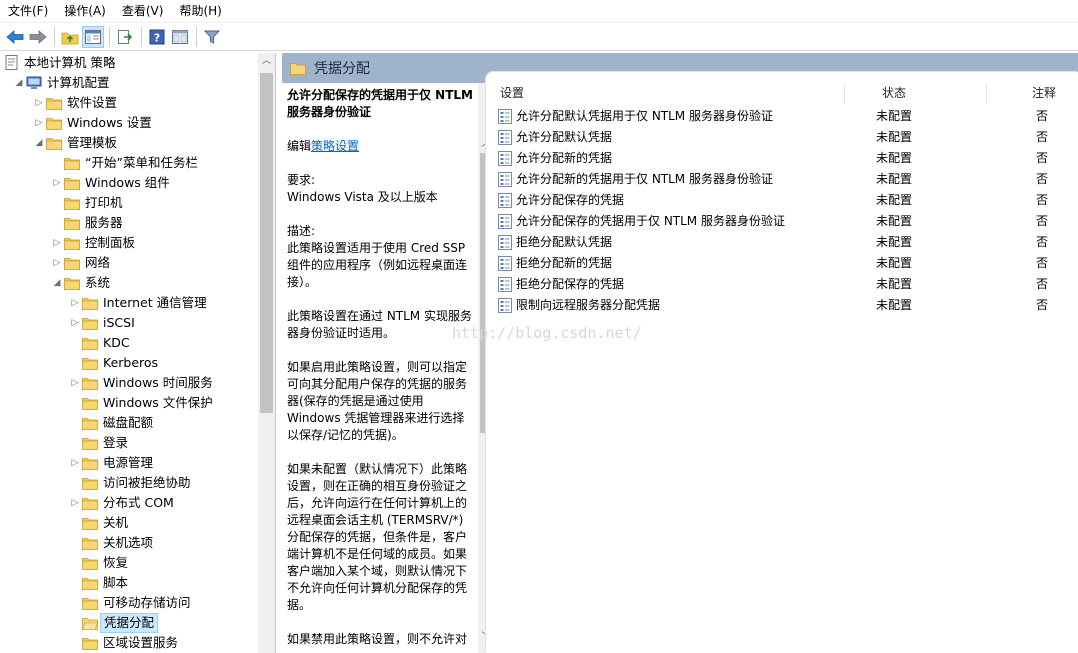 Image resolution: width=1078 pixels, height=653 pixels. What do you see at coordinates (129, 83) in the screenshot?
I see `tree-node: ◢ 计算机配置` at bounding box center [129, 83].